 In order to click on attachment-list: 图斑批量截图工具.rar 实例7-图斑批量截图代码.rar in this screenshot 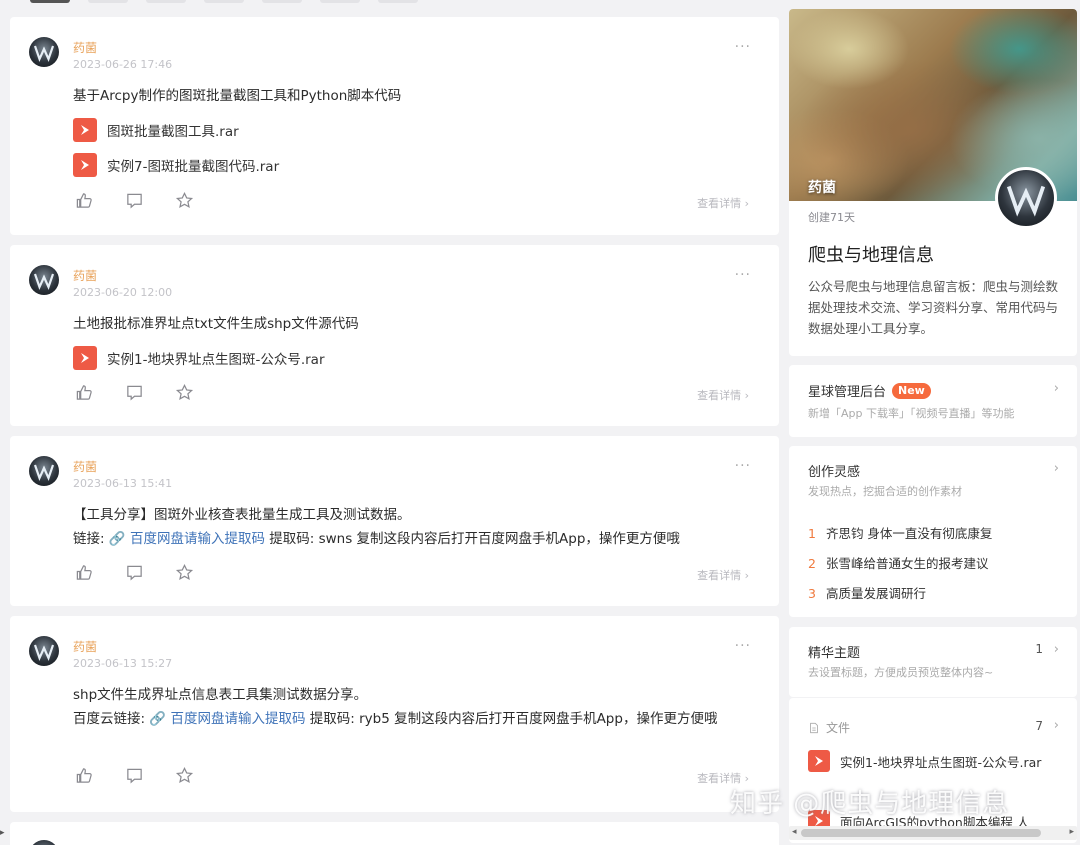, I will do `click(176, 151)`.